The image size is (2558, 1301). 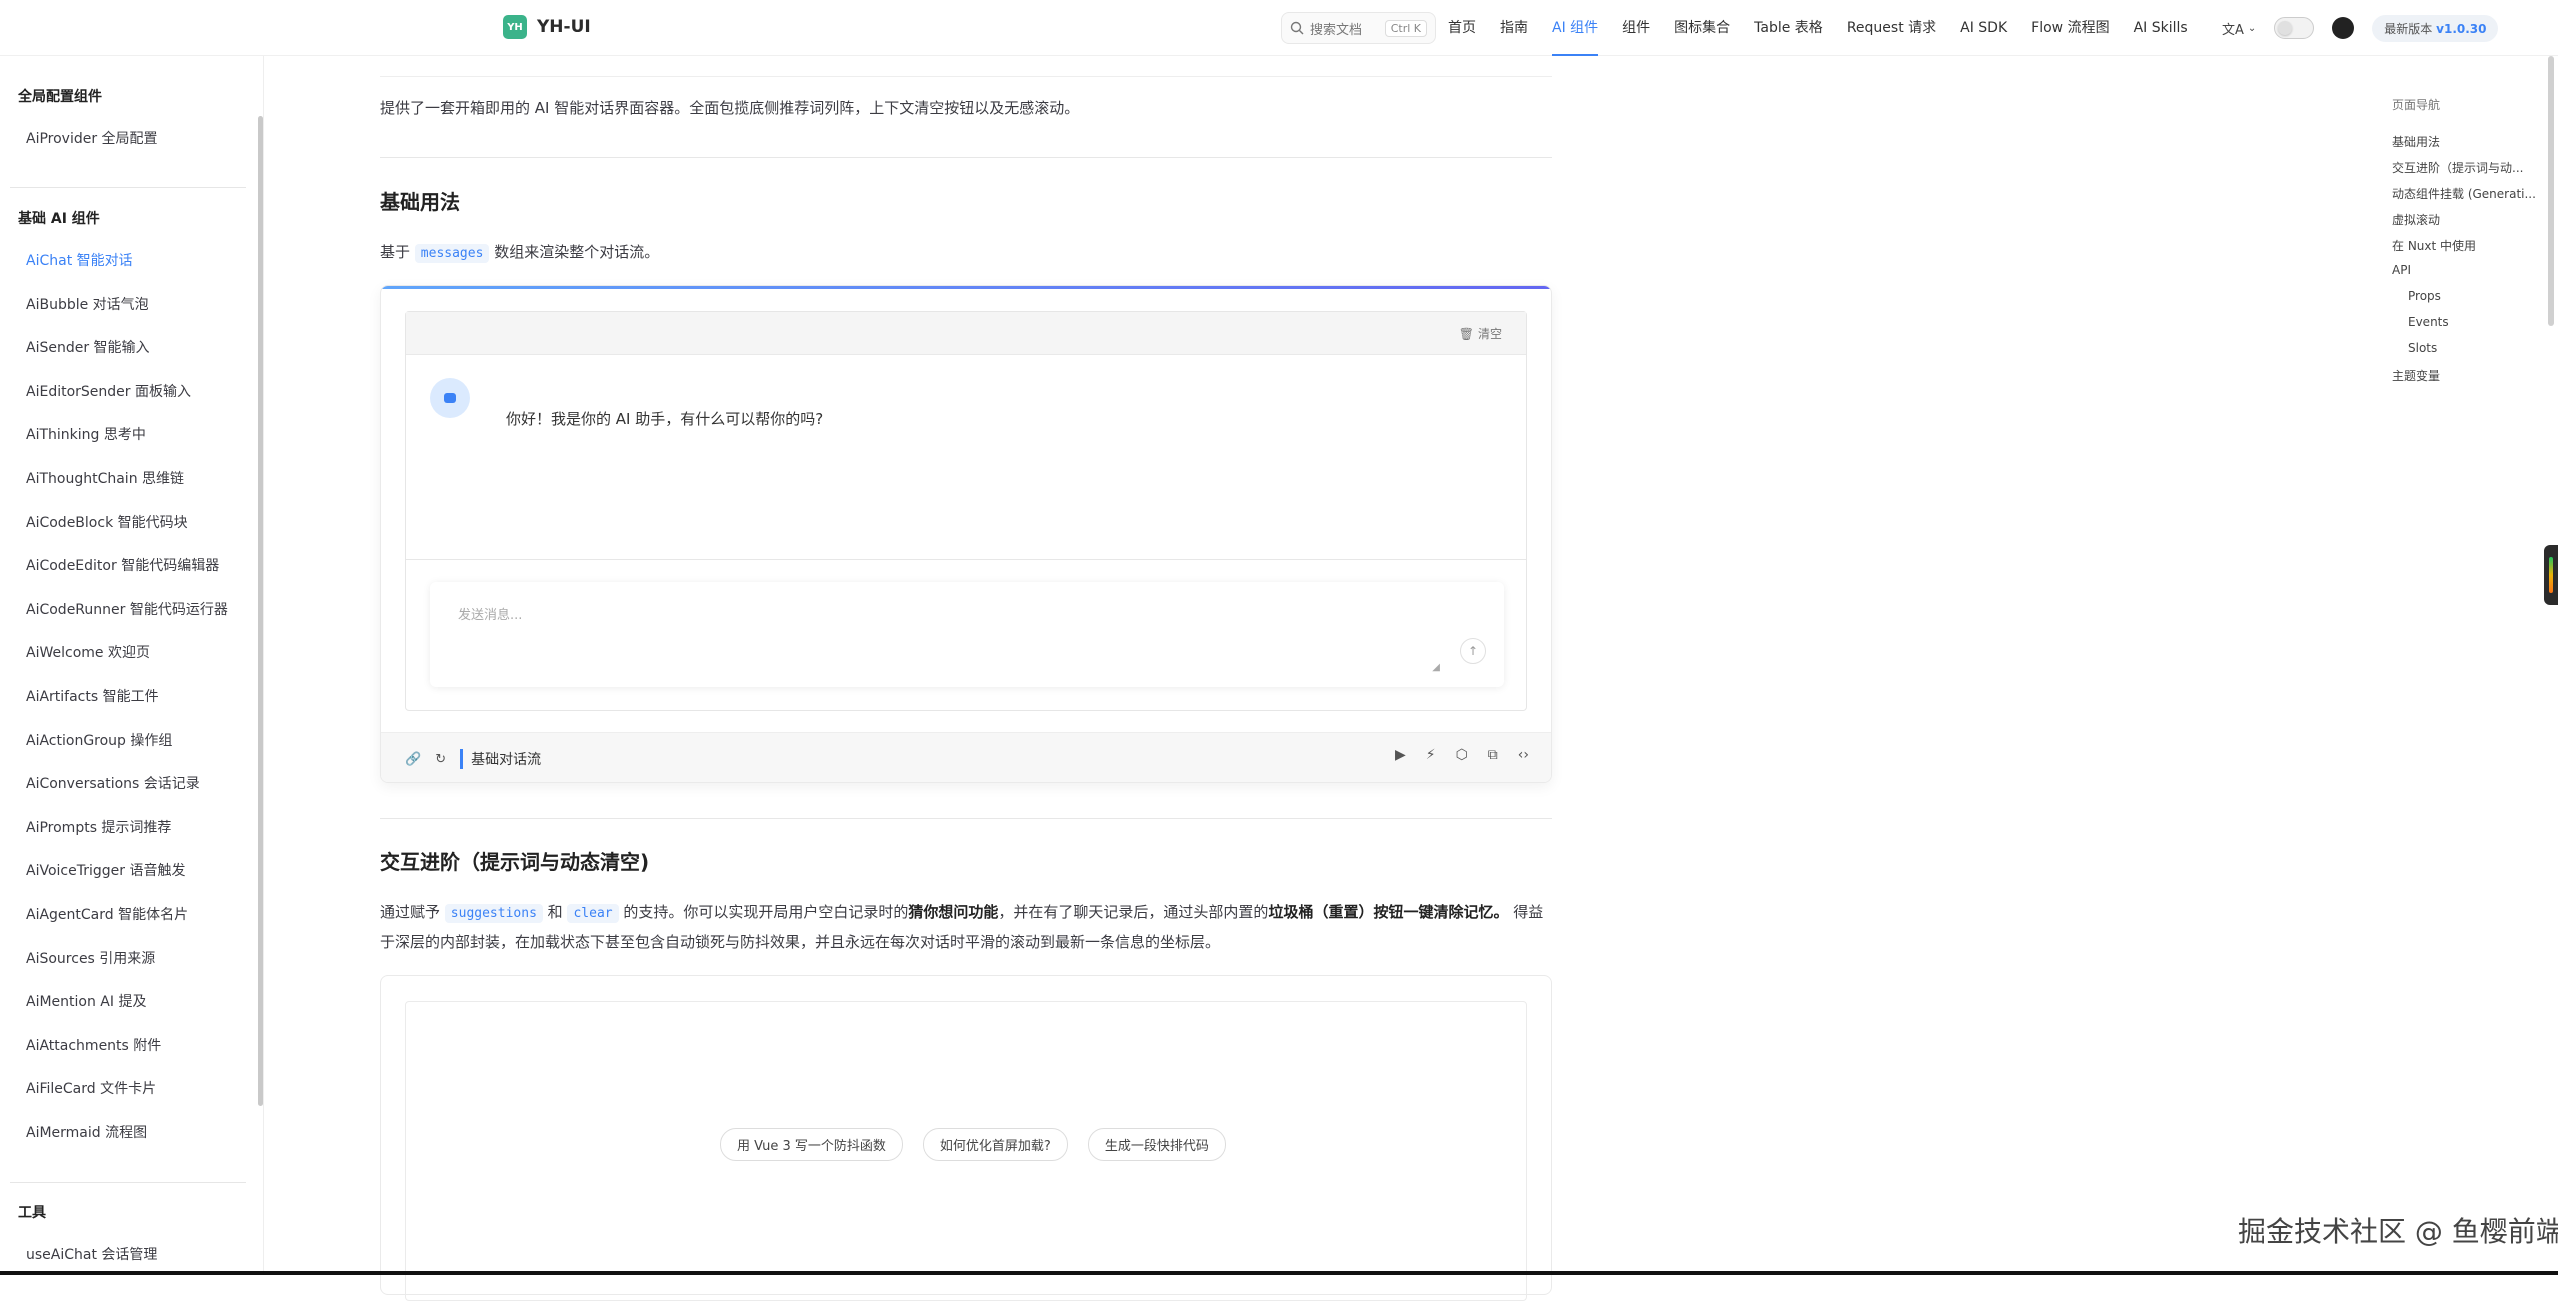 I want to click on version-number: v1.0.30, so click(x=2461, y=28).